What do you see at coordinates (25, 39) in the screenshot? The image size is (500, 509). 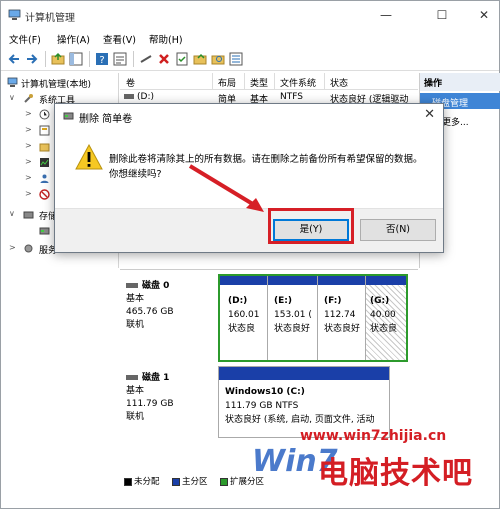 I see `menu-file: 文件(F)` at bounding box center [25, 39].